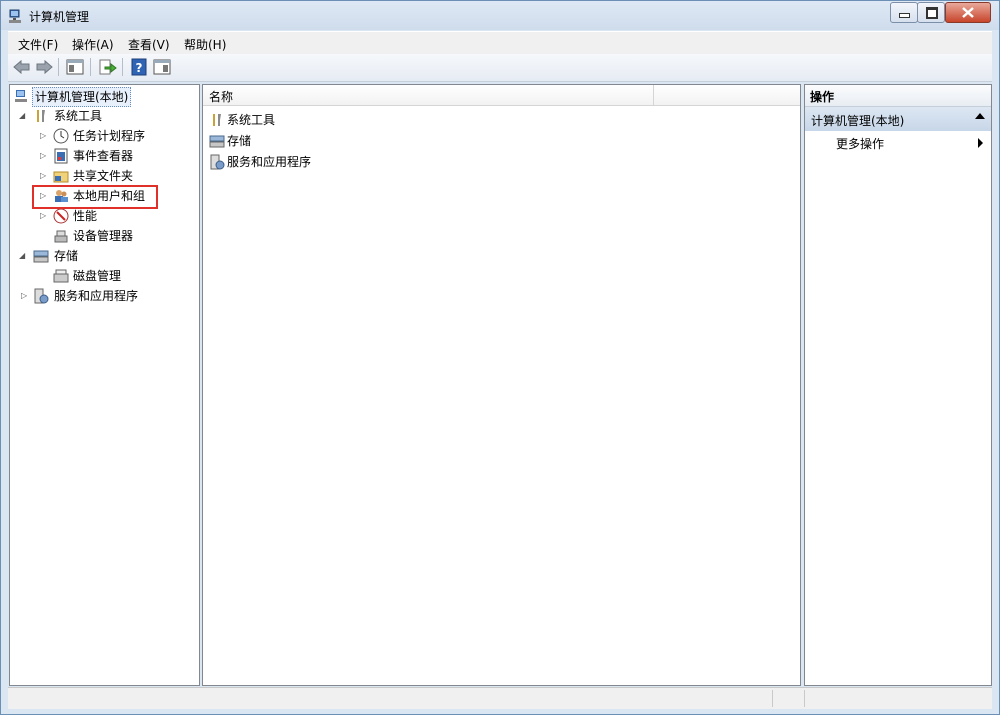  What do you see at coordinates (97, 276) in the screenshot?
I see `tree-item-label: 磁盘管理` at bounding box center [97, 276].